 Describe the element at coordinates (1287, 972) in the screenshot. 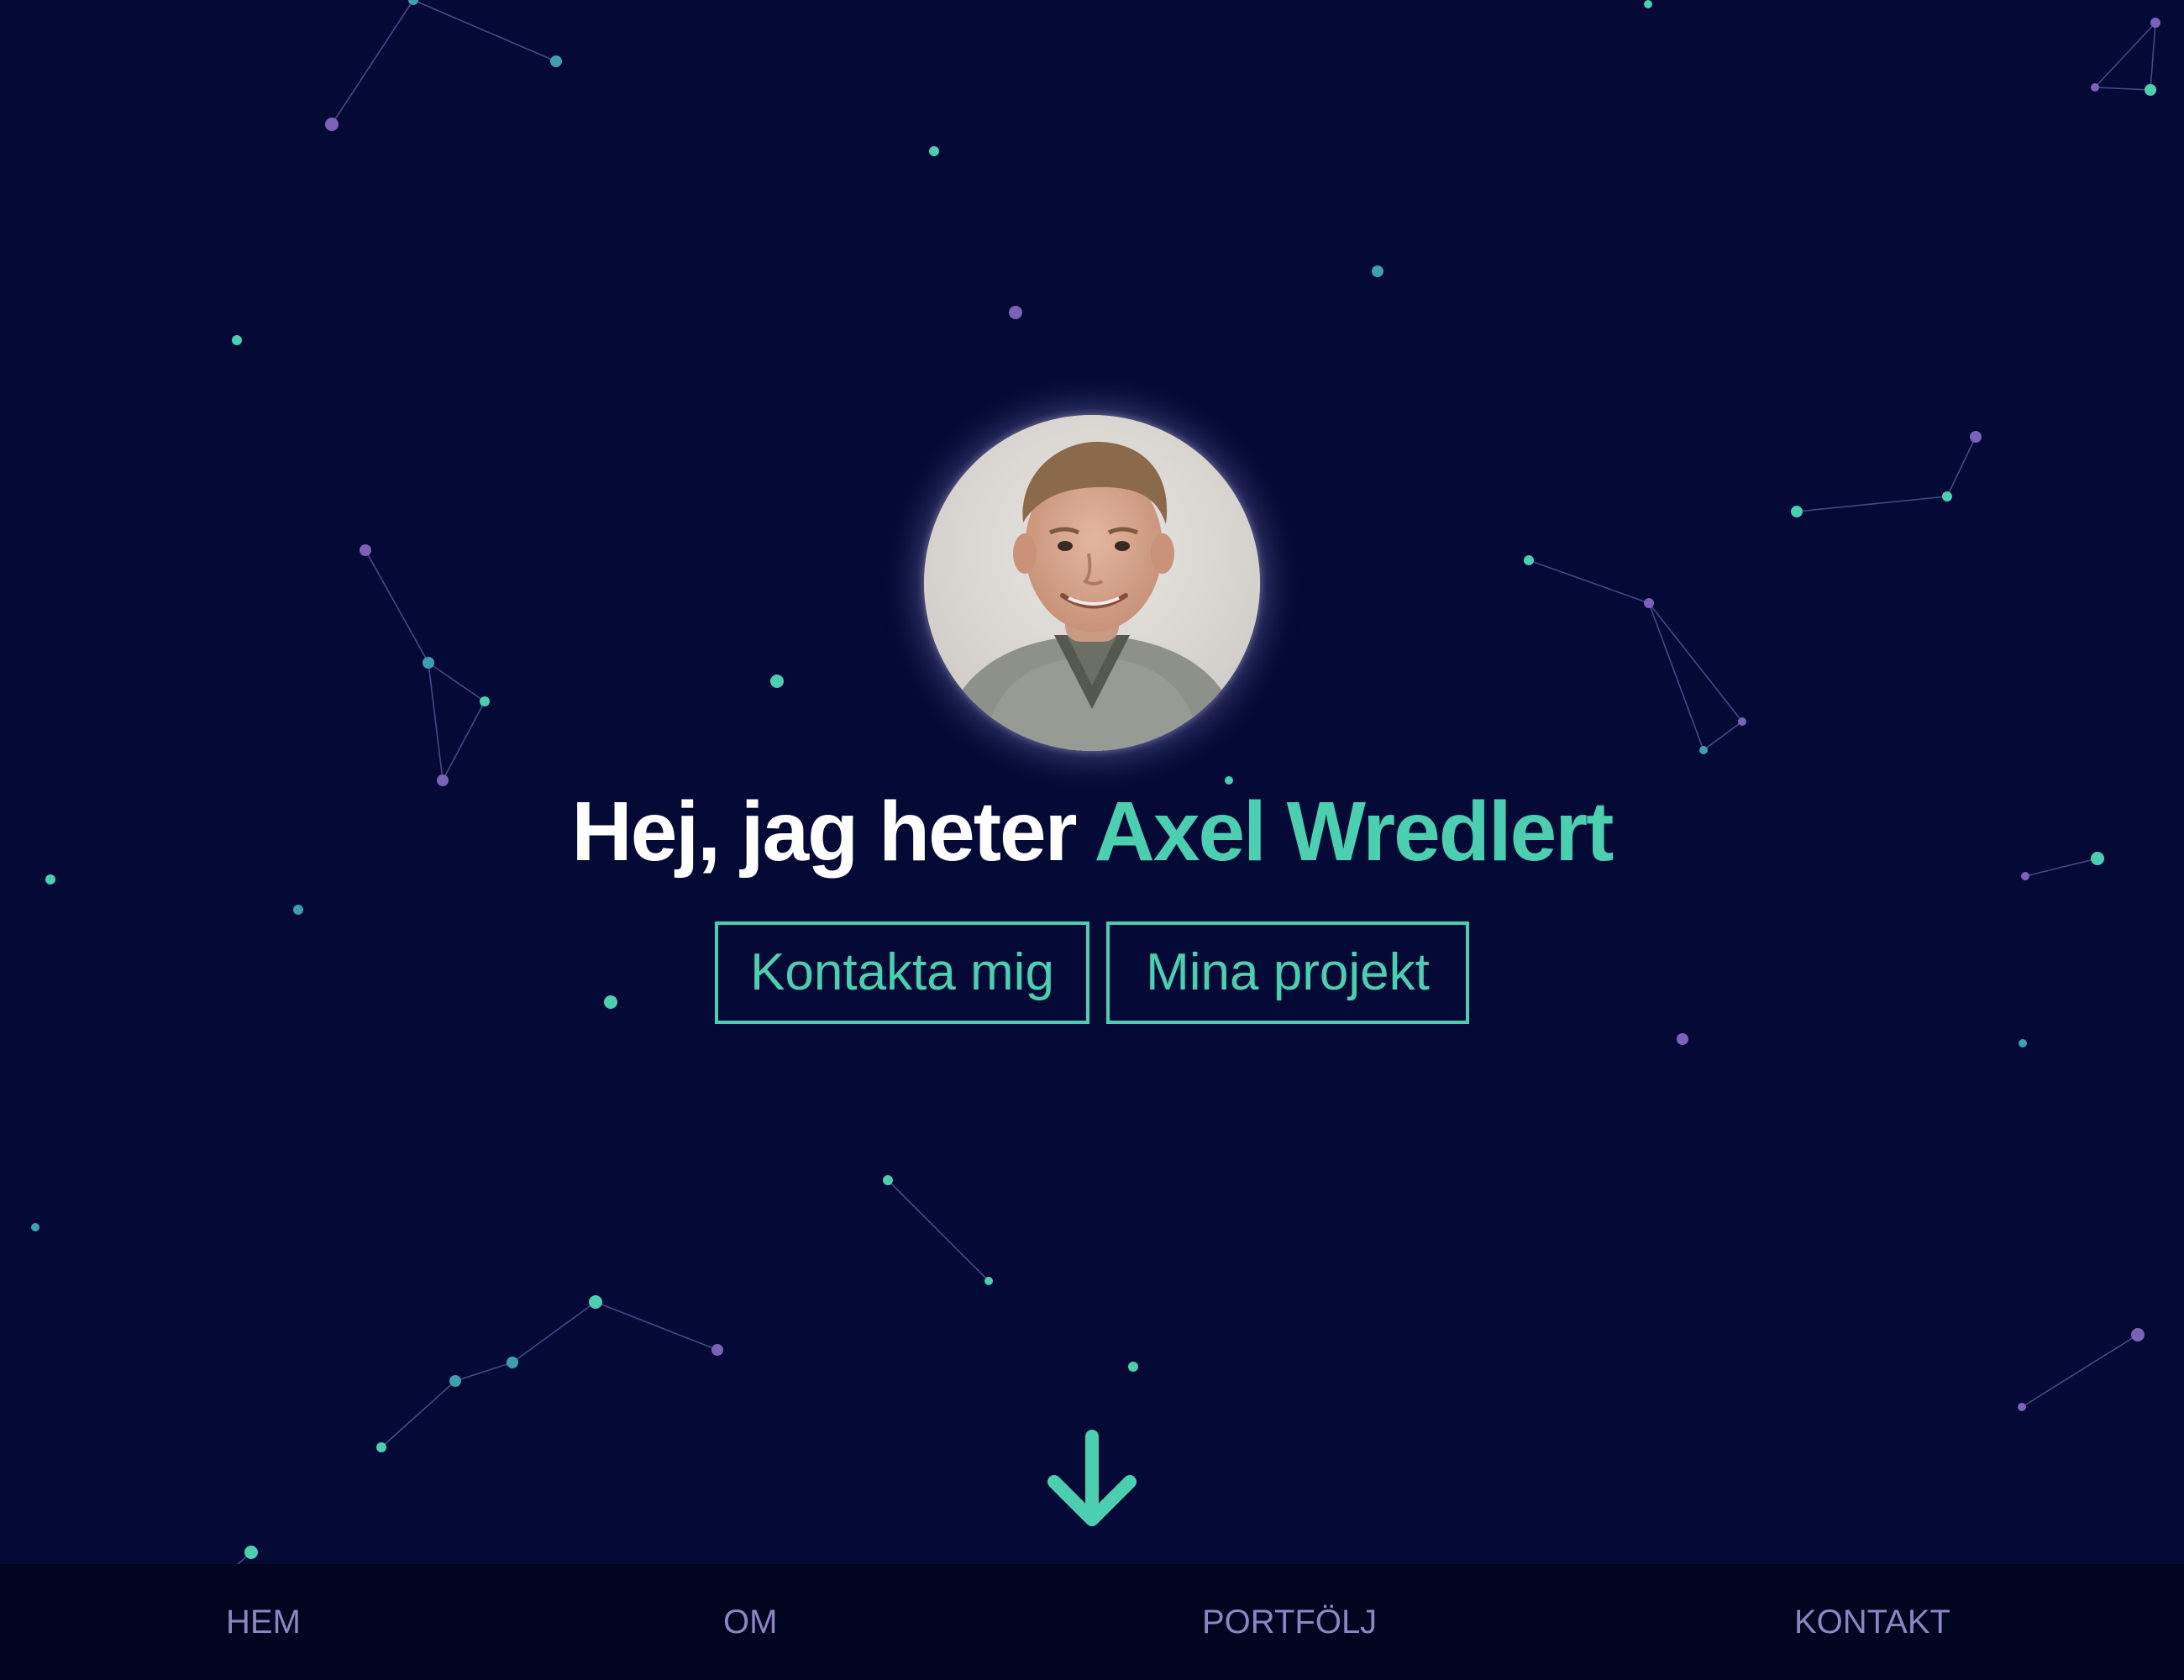

I see `my-projects-button: Mina projekt` at that location.